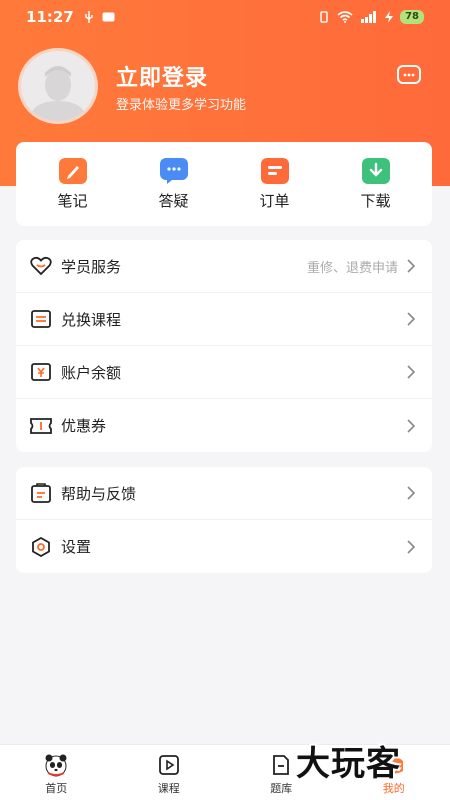 This screenshot has width=450, height=800. I want to click on status-bar: 11:27 78, so click(225, 17).